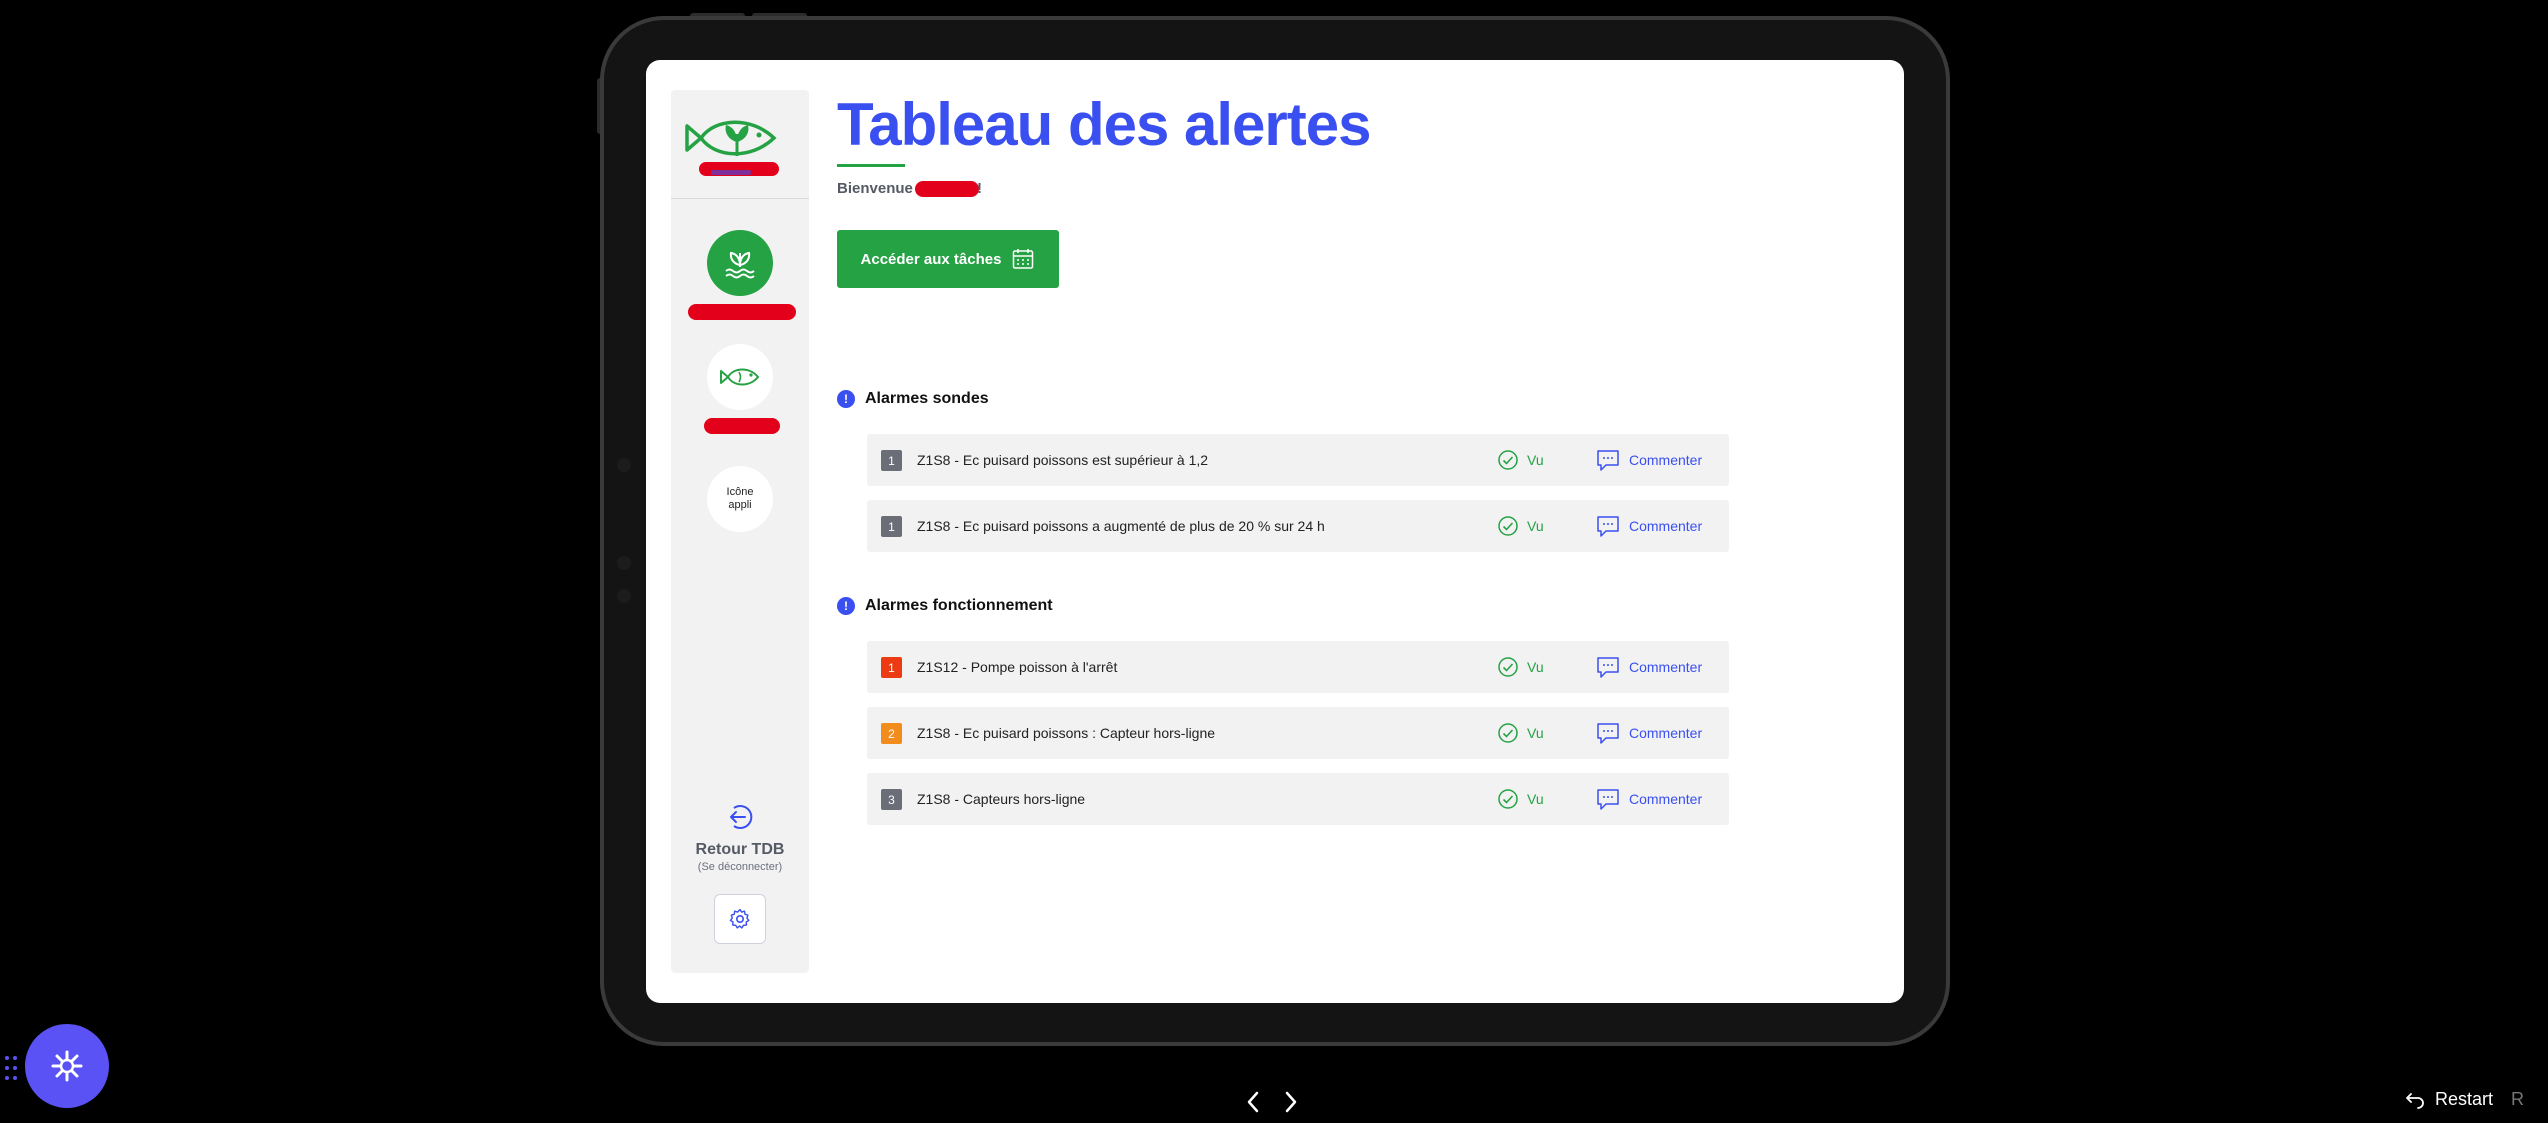 The height and width of the screenshot is (1123, 2548). Describe the element at coordinates (1001, 799) in the screenshot. I see `alarm-text: Z1S8 - Capteurs hors-ligne` at that location.